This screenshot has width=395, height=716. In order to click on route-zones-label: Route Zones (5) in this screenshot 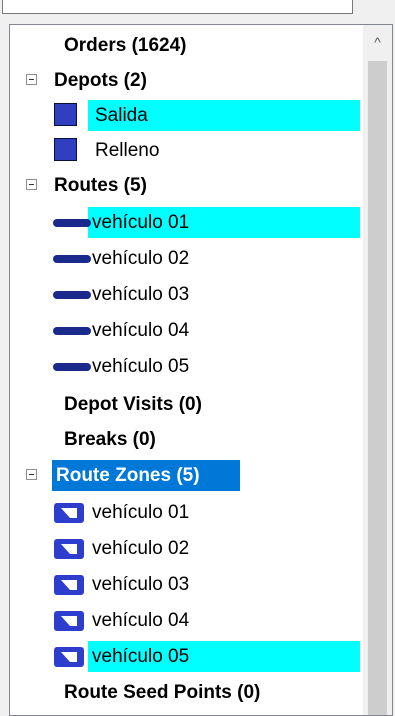, I will do `click(128, 475)`.